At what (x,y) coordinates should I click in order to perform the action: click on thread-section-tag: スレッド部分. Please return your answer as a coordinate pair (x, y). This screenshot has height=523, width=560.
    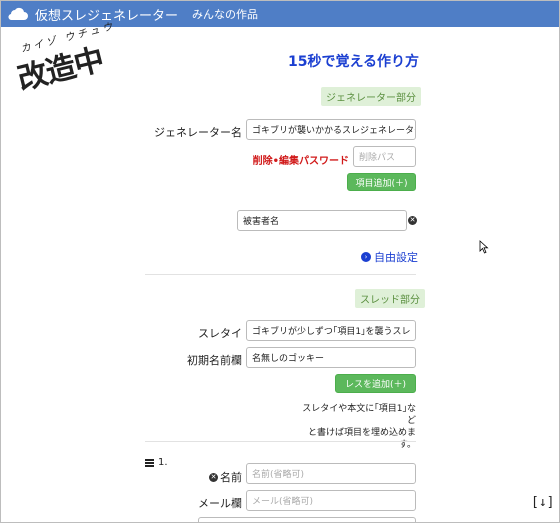
    Looking at the image, I should click on (390, 298).